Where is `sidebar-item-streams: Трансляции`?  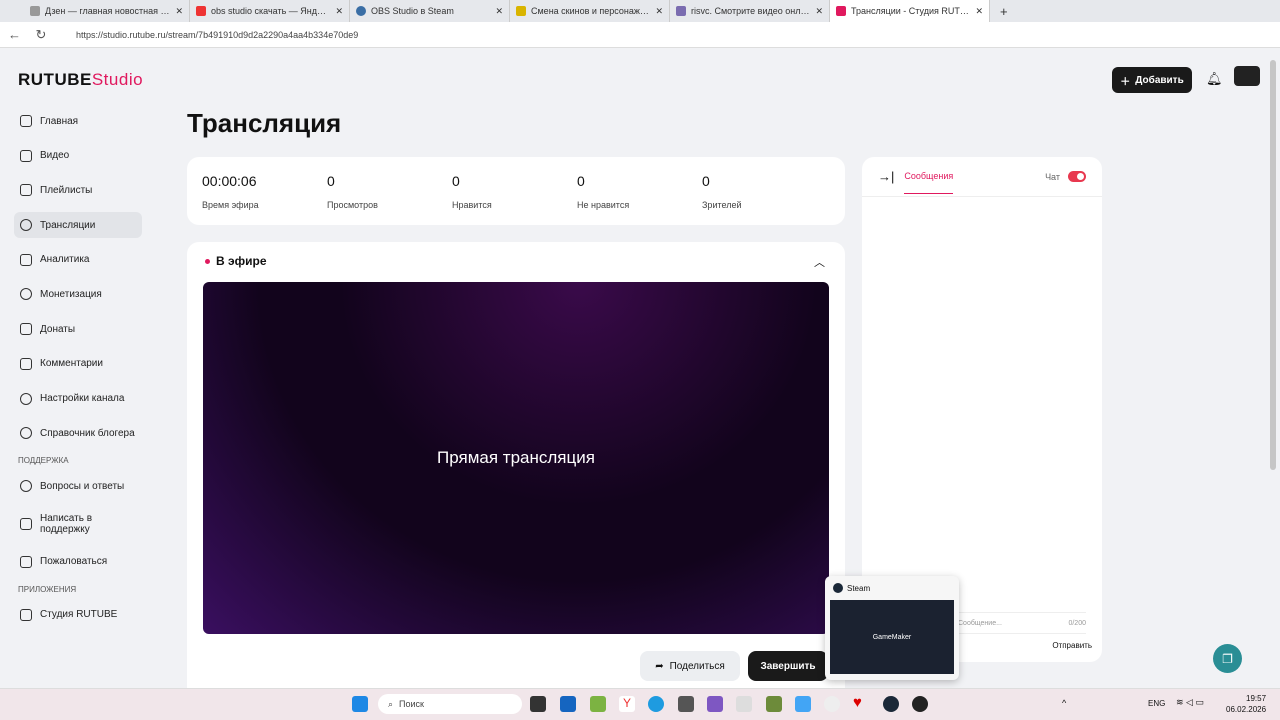
sidebar-item-streams: Трансляции is located at coordinates (78, 225).